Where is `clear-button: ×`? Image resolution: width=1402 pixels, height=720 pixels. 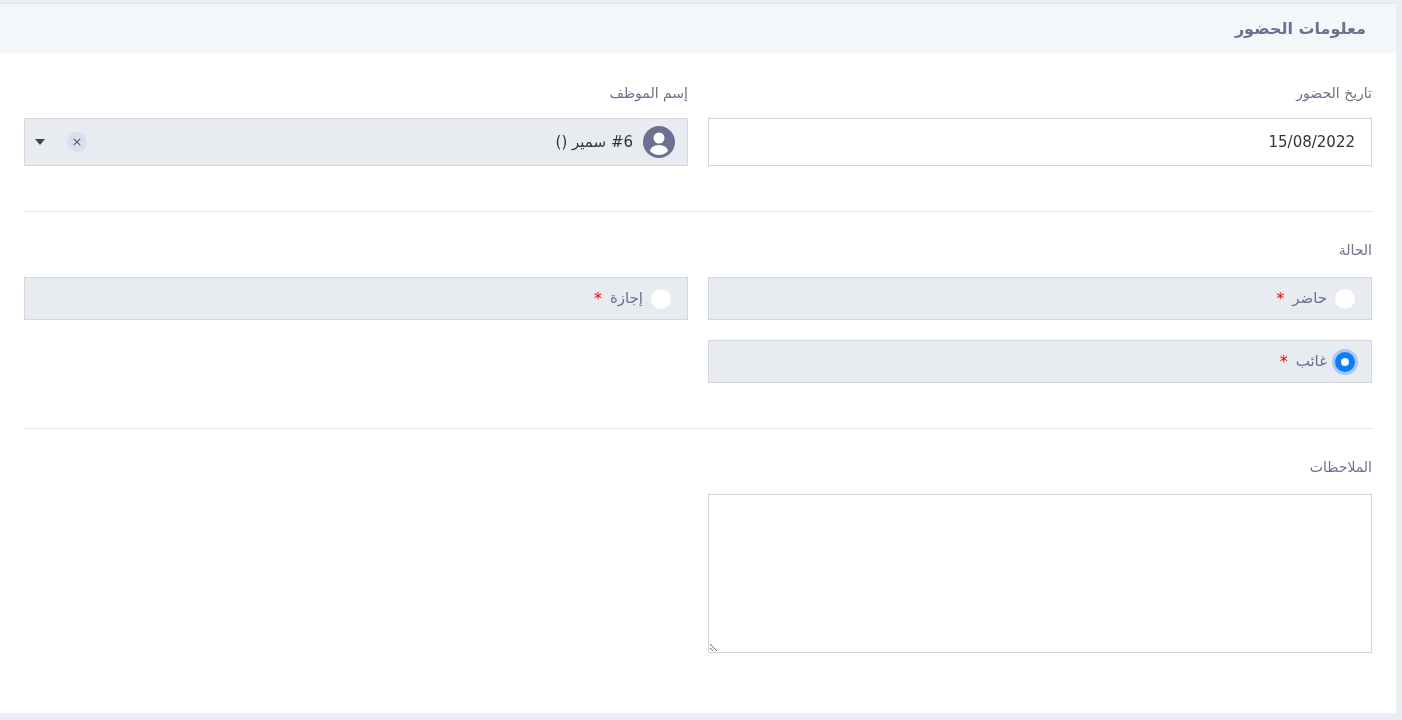 clear-button: × is located at coordinates (77, 142).